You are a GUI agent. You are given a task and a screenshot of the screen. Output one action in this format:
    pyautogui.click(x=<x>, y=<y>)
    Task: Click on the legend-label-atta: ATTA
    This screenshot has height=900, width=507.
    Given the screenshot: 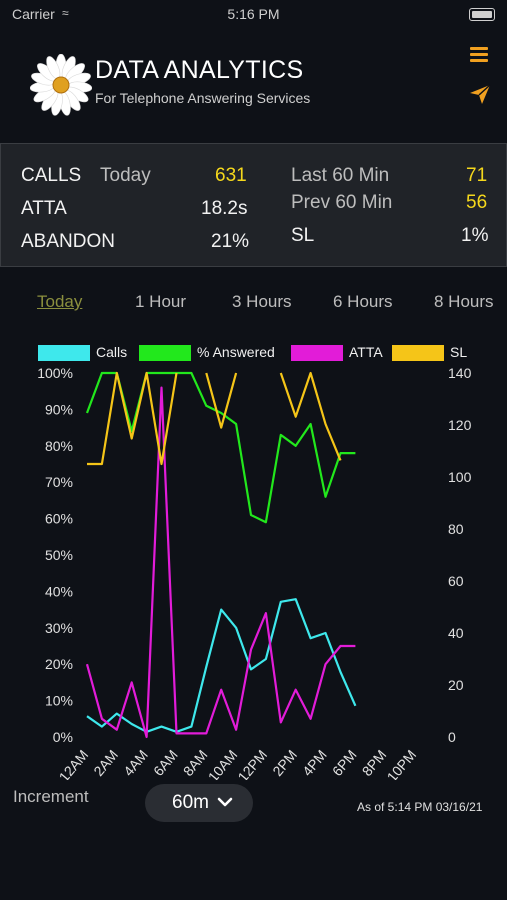 What is the action you would take?
    pyautogui.click(x=366, y=352)
    